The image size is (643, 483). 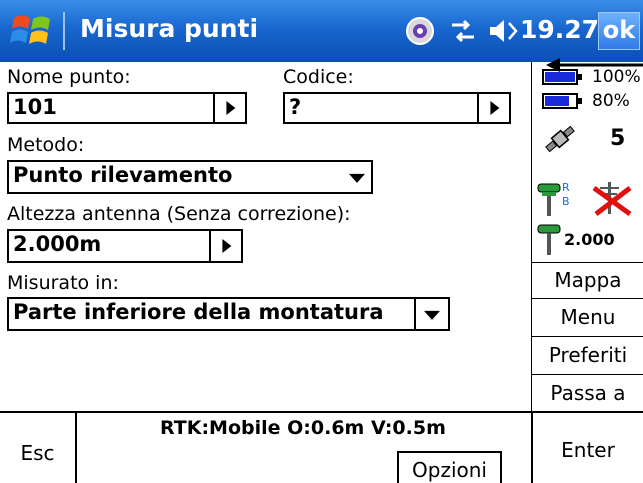 I want to click on altezza-arrow-button, so click(x=225, y=246).